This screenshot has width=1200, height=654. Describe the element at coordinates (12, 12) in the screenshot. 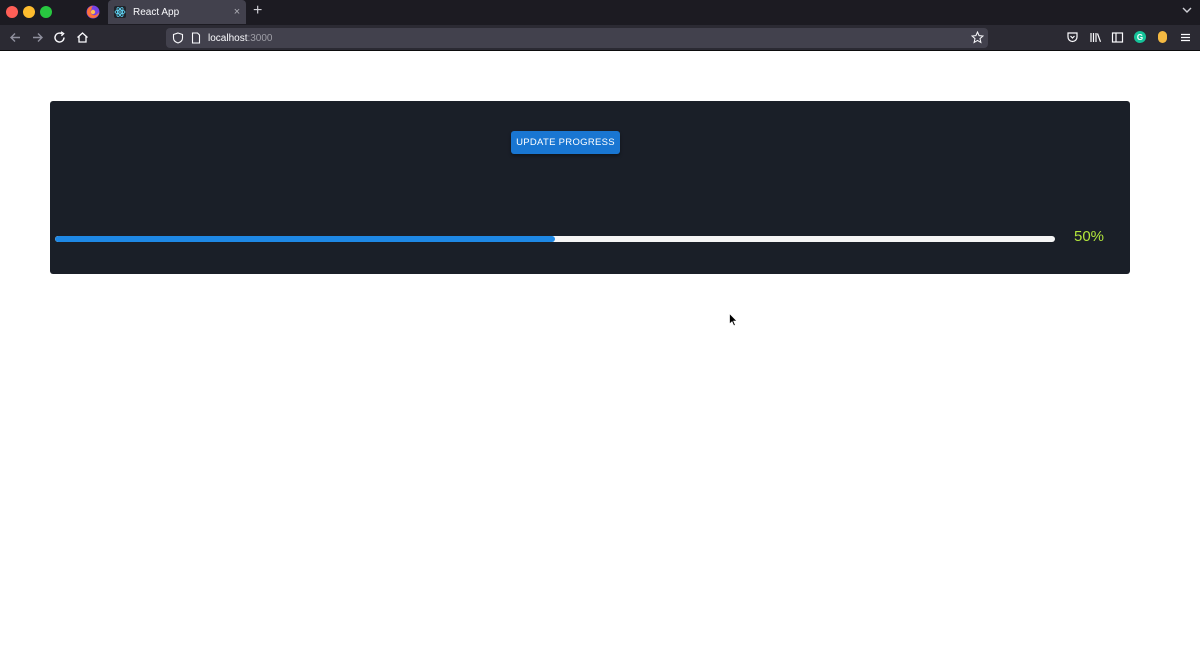

I see `close-window-button` at that location.